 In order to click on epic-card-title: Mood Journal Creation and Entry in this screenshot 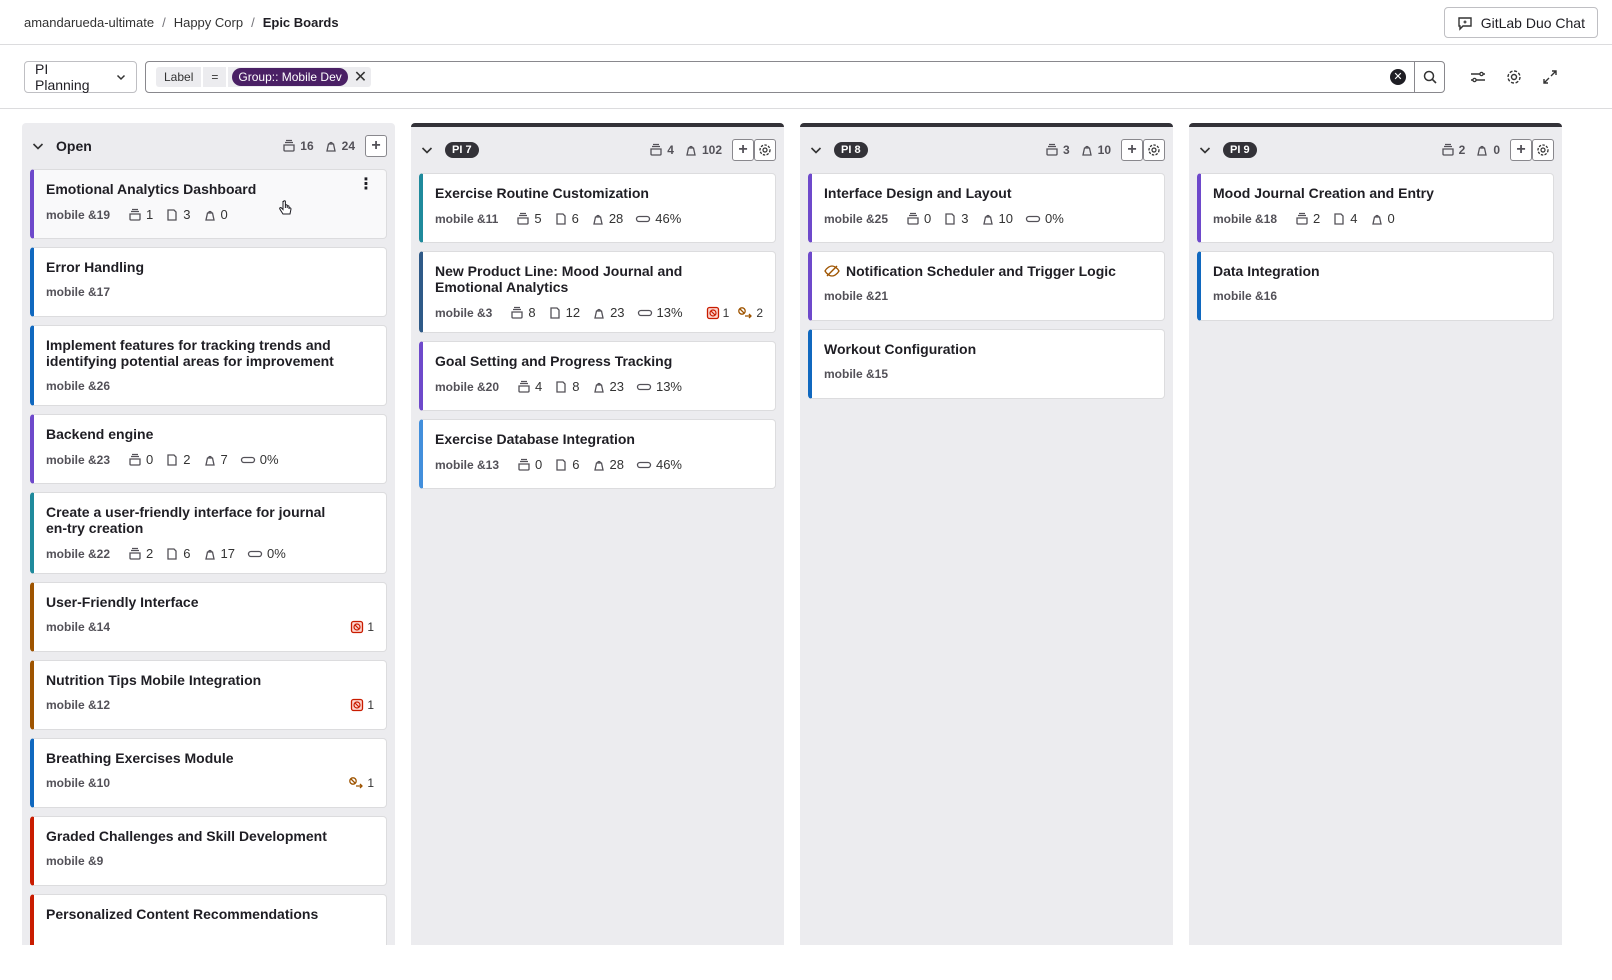, I will do `click(1377, 193)`.